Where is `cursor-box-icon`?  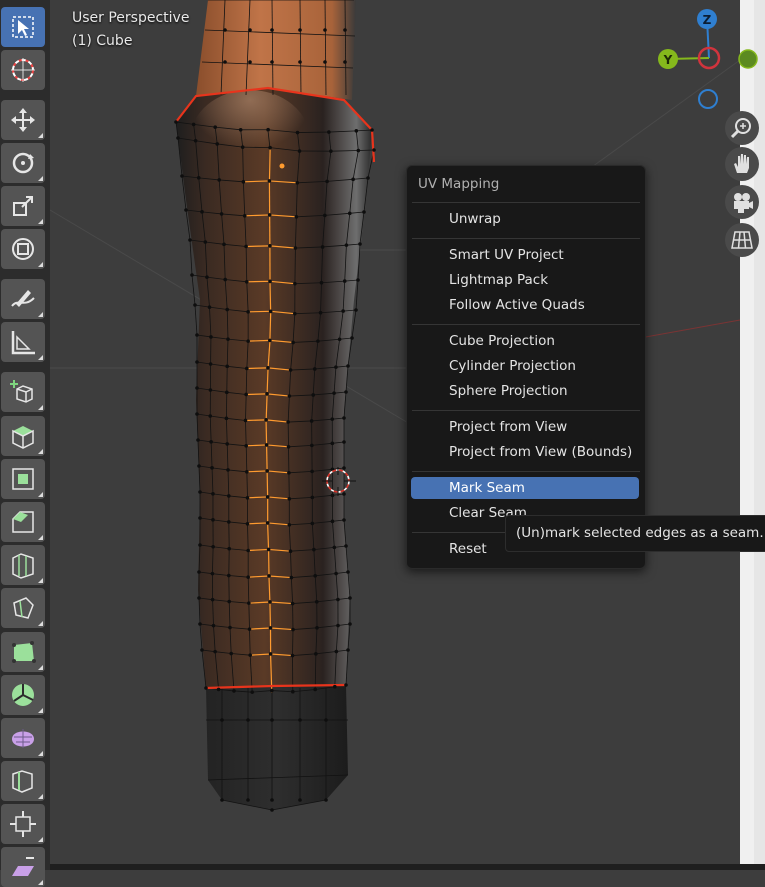
cursor-box-icon is located at coordinates (23, 27).